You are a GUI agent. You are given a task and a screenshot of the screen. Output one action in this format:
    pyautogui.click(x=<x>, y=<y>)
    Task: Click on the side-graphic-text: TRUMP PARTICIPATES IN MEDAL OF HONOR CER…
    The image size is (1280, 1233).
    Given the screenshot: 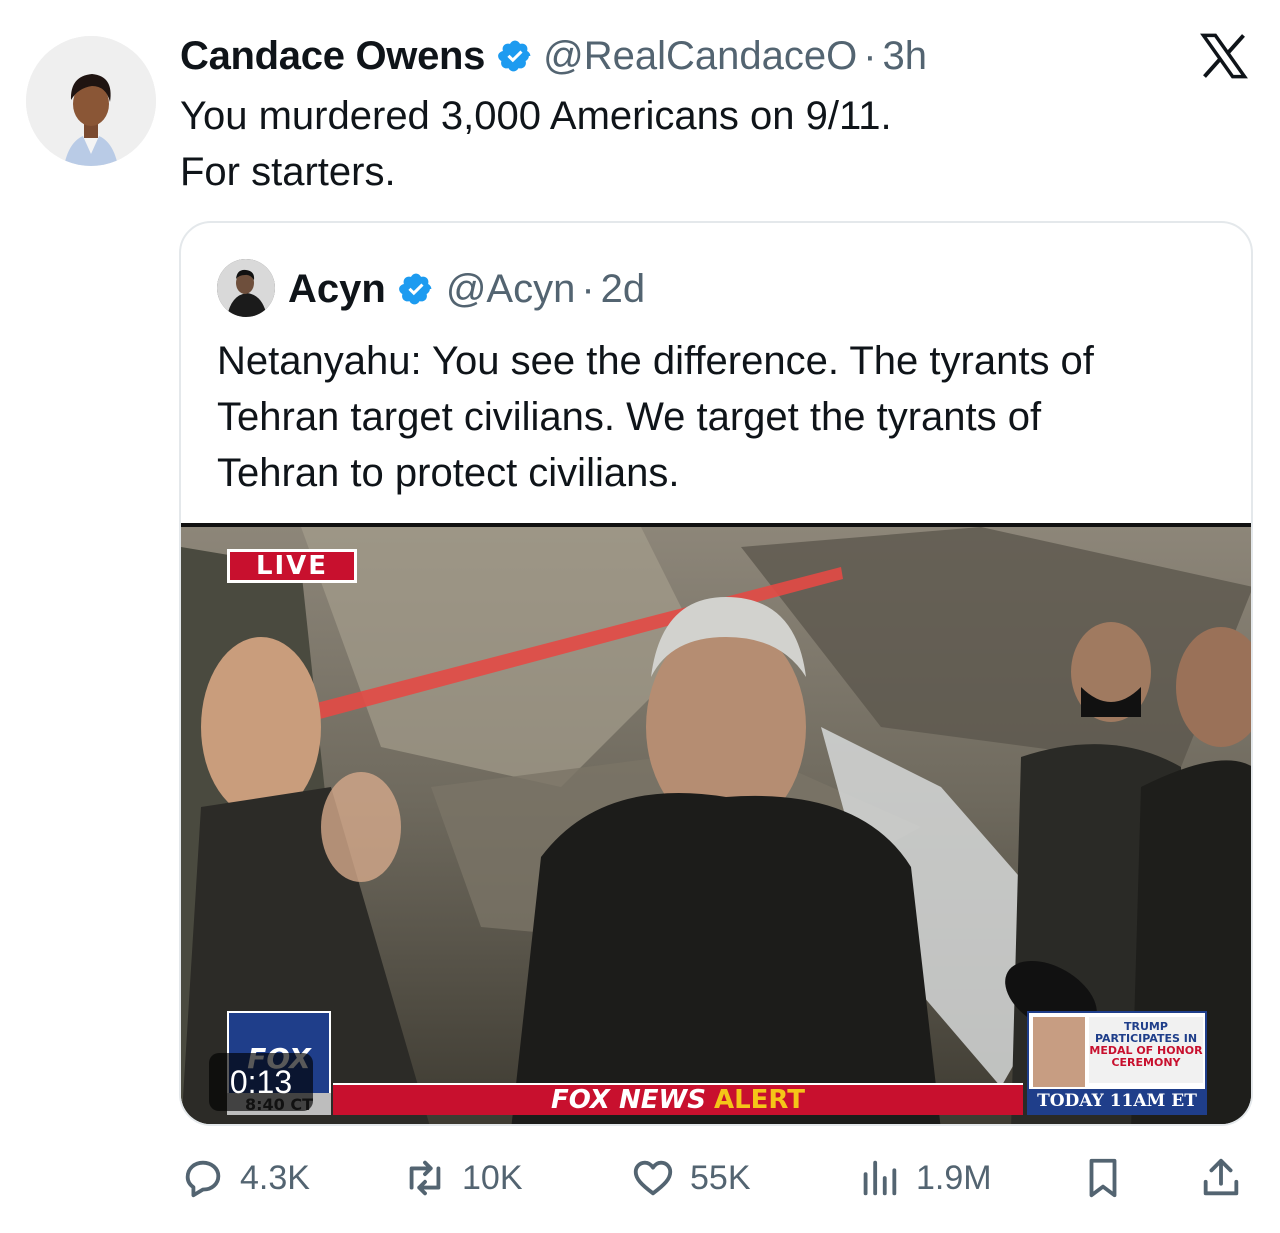 What is the action you would take?
    pyautogui.click(x=1146, y=1050)
    